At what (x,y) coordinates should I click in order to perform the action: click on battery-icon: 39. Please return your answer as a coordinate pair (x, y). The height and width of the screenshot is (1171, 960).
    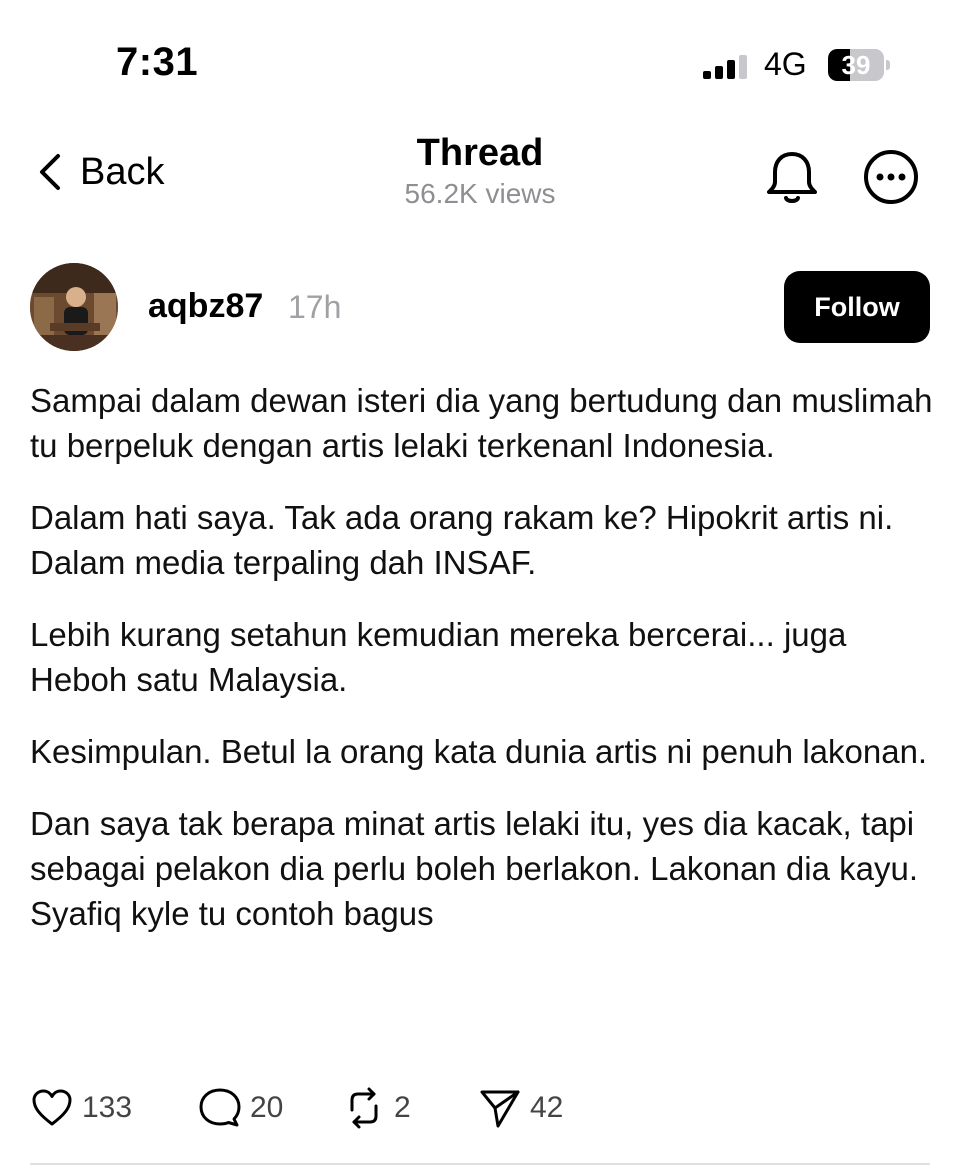
    Looking at the image, I should click on (859, 65).